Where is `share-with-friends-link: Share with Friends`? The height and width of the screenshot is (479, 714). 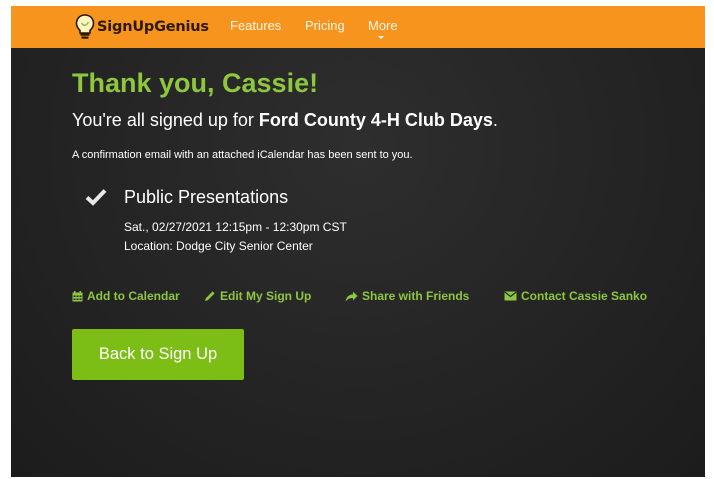 share-with-friends-link: Share with Friends is located at coordinates (407, 296).